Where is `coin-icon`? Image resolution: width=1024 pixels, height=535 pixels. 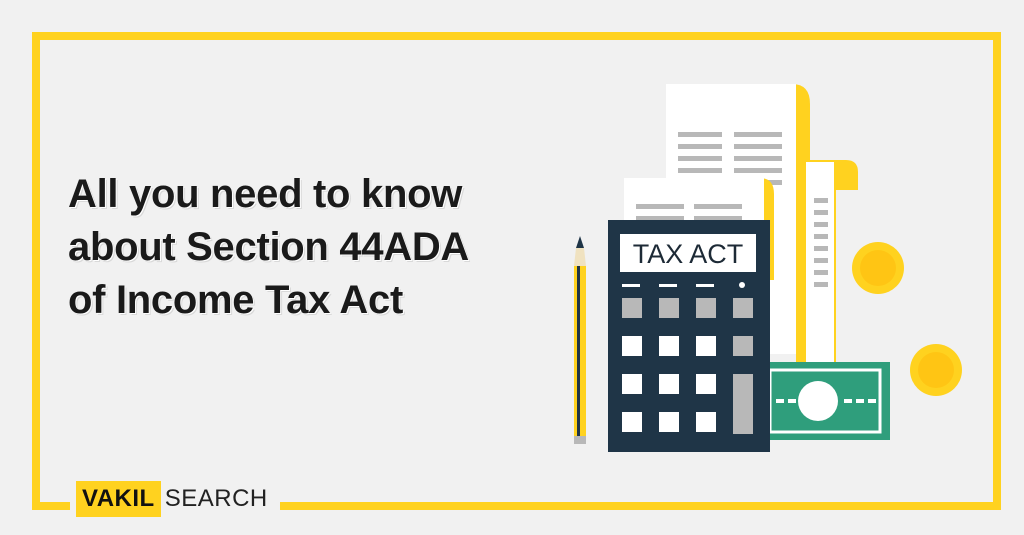 coin-icon is located at coordinates (878, 268).